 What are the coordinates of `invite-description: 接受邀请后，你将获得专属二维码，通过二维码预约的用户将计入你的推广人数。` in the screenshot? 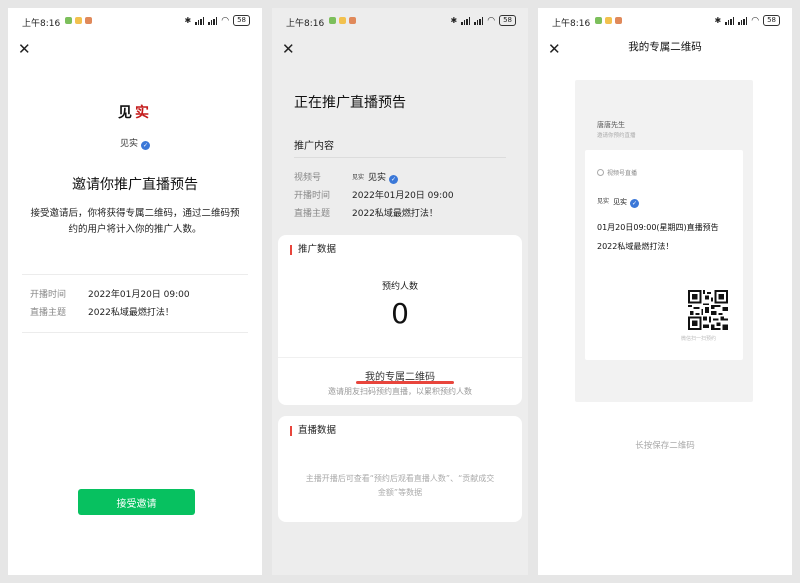 It's located at (135, 221).